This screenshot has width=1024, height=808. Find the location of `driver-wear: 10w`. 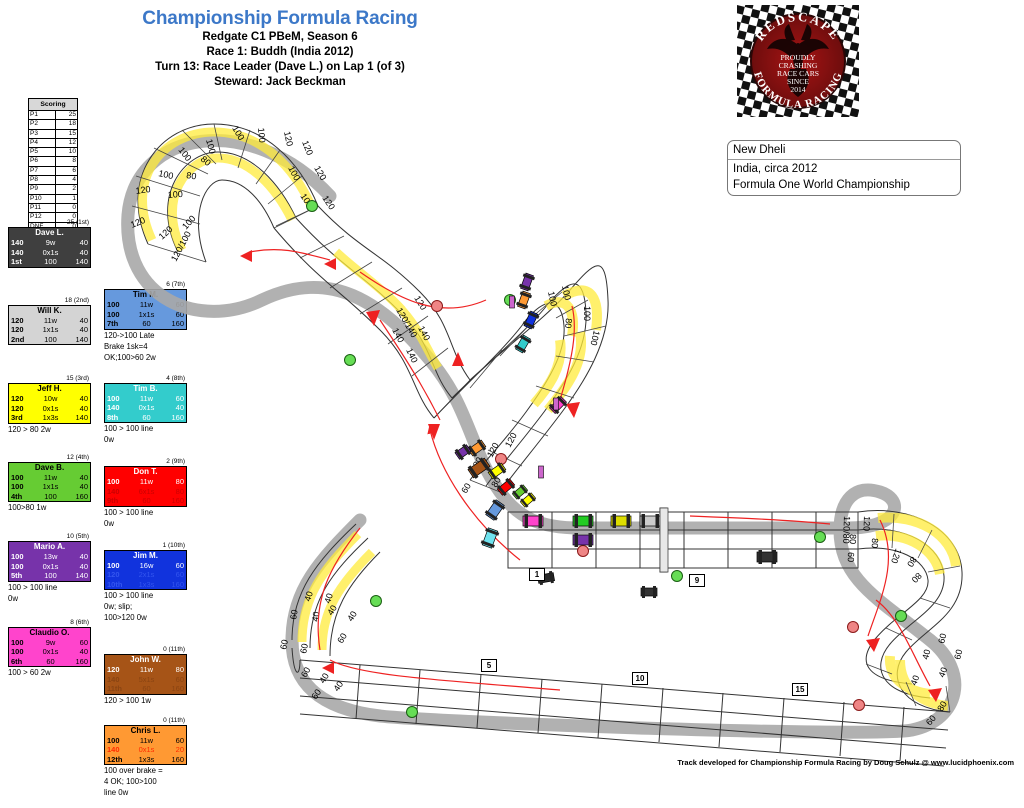

driver-wear: 10w is located at coordinates (50, 398).